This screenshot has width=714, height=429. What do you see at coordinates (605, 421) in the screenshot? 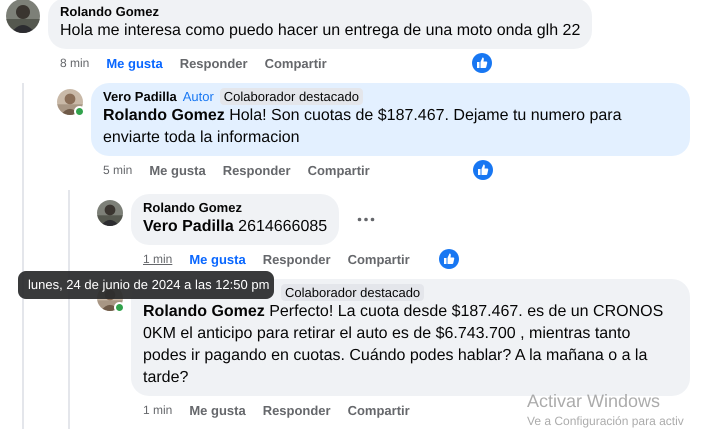
I see `activation-notice-text: Ve a Configuración para activ` at bounding box center [605, 421].